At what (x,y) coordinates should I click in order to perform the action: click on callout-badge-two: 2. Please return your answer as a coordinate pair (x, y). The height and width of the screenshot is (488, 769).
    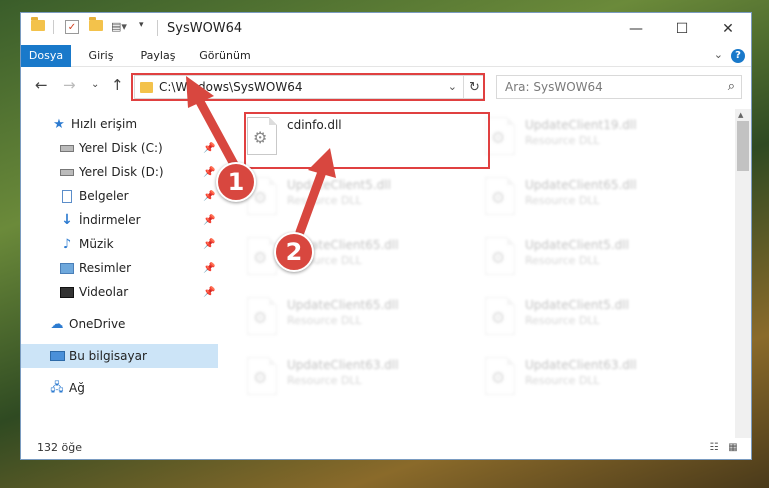
    Looking at the image, I should click on (294, 252).